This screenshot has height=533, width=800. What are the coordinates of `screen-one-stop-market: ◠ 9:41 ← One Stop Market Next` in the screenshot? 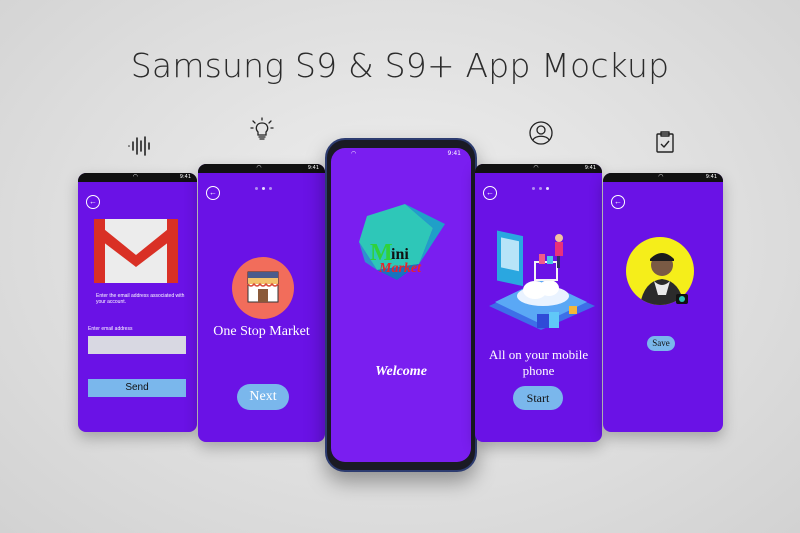 It's located at (261, 303).